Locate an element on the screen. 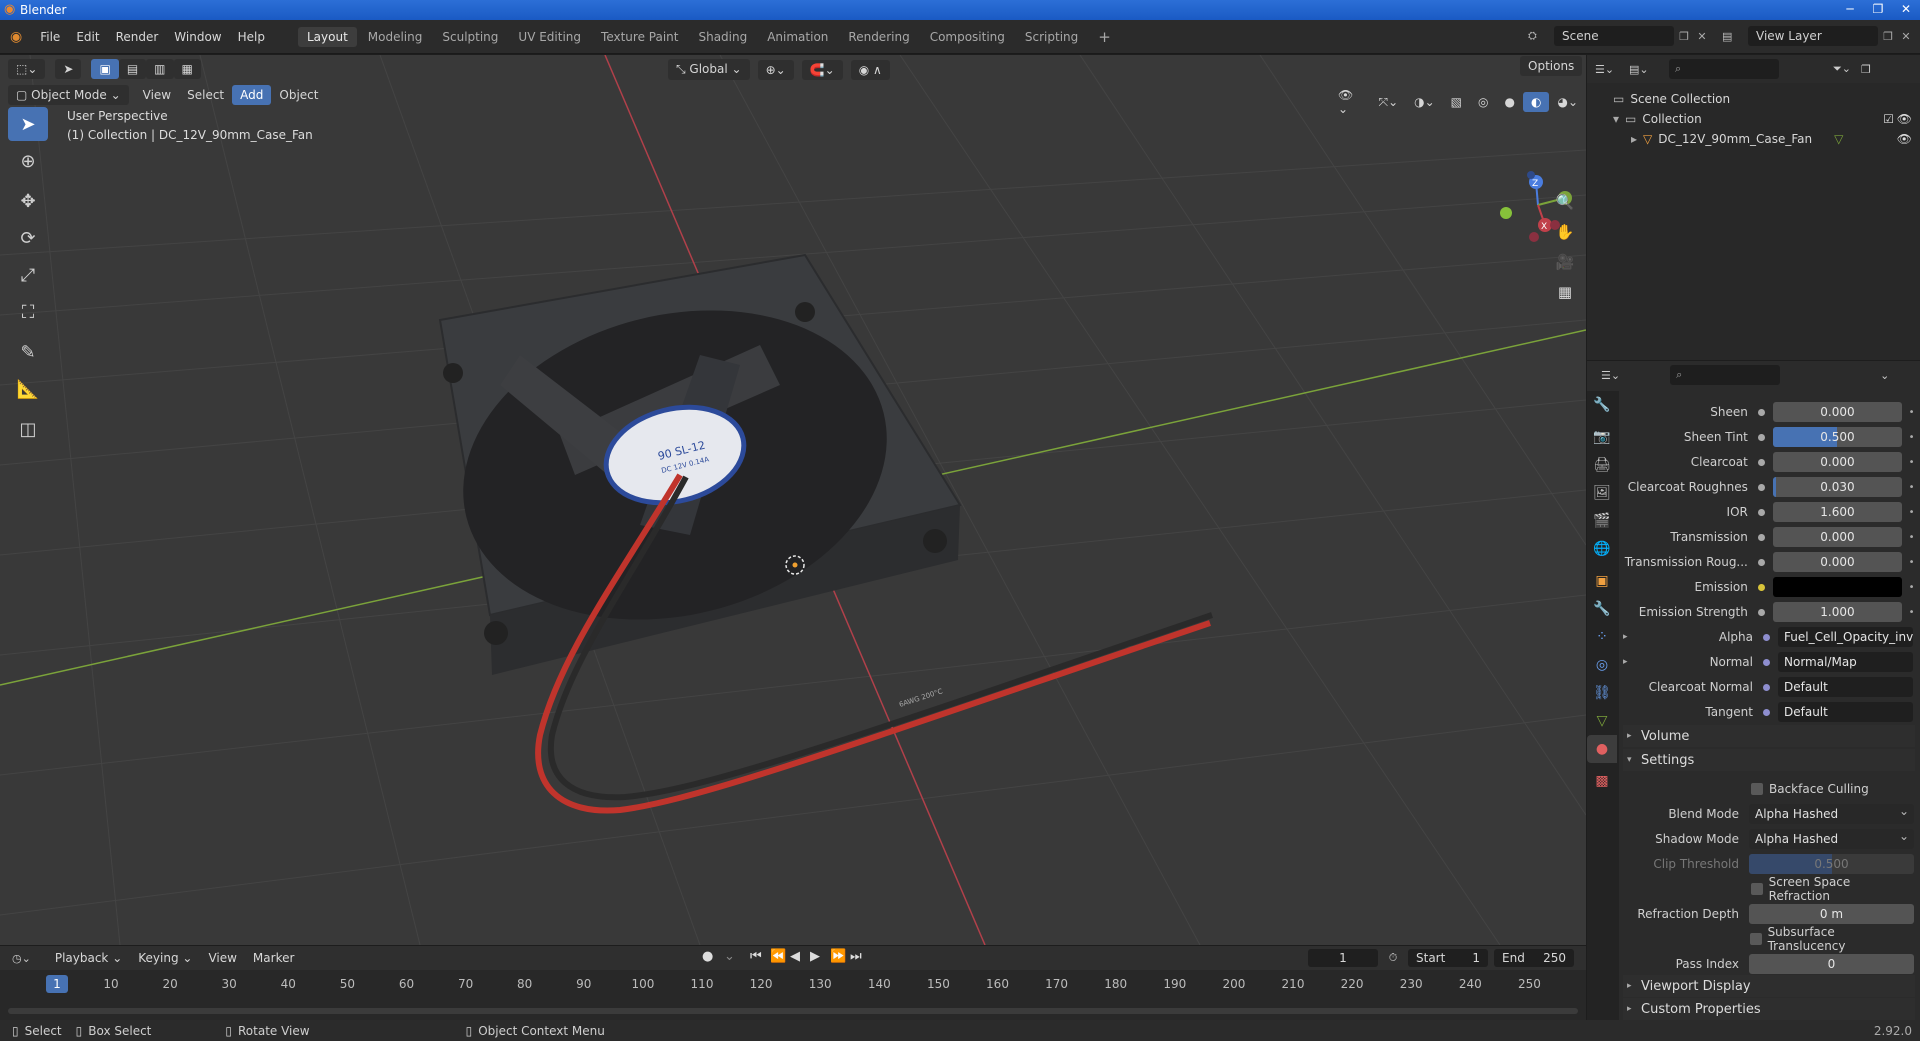  scene-icon: ⛭ is located at coordinates (1541, 36).